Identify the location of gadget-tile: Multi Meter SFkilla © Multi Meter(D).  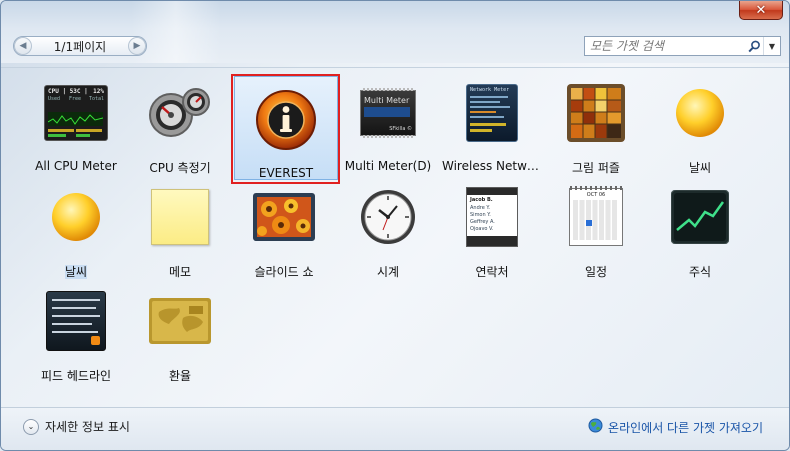
(388, 122).